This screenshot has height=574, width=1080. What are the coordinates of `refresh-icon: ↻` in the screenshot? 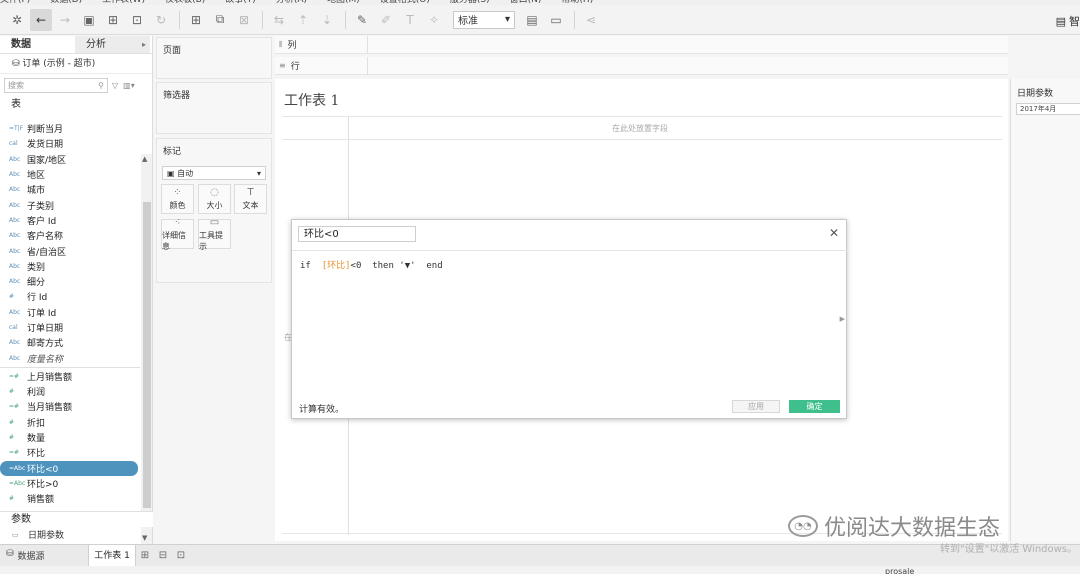 It's located at (161, 20).